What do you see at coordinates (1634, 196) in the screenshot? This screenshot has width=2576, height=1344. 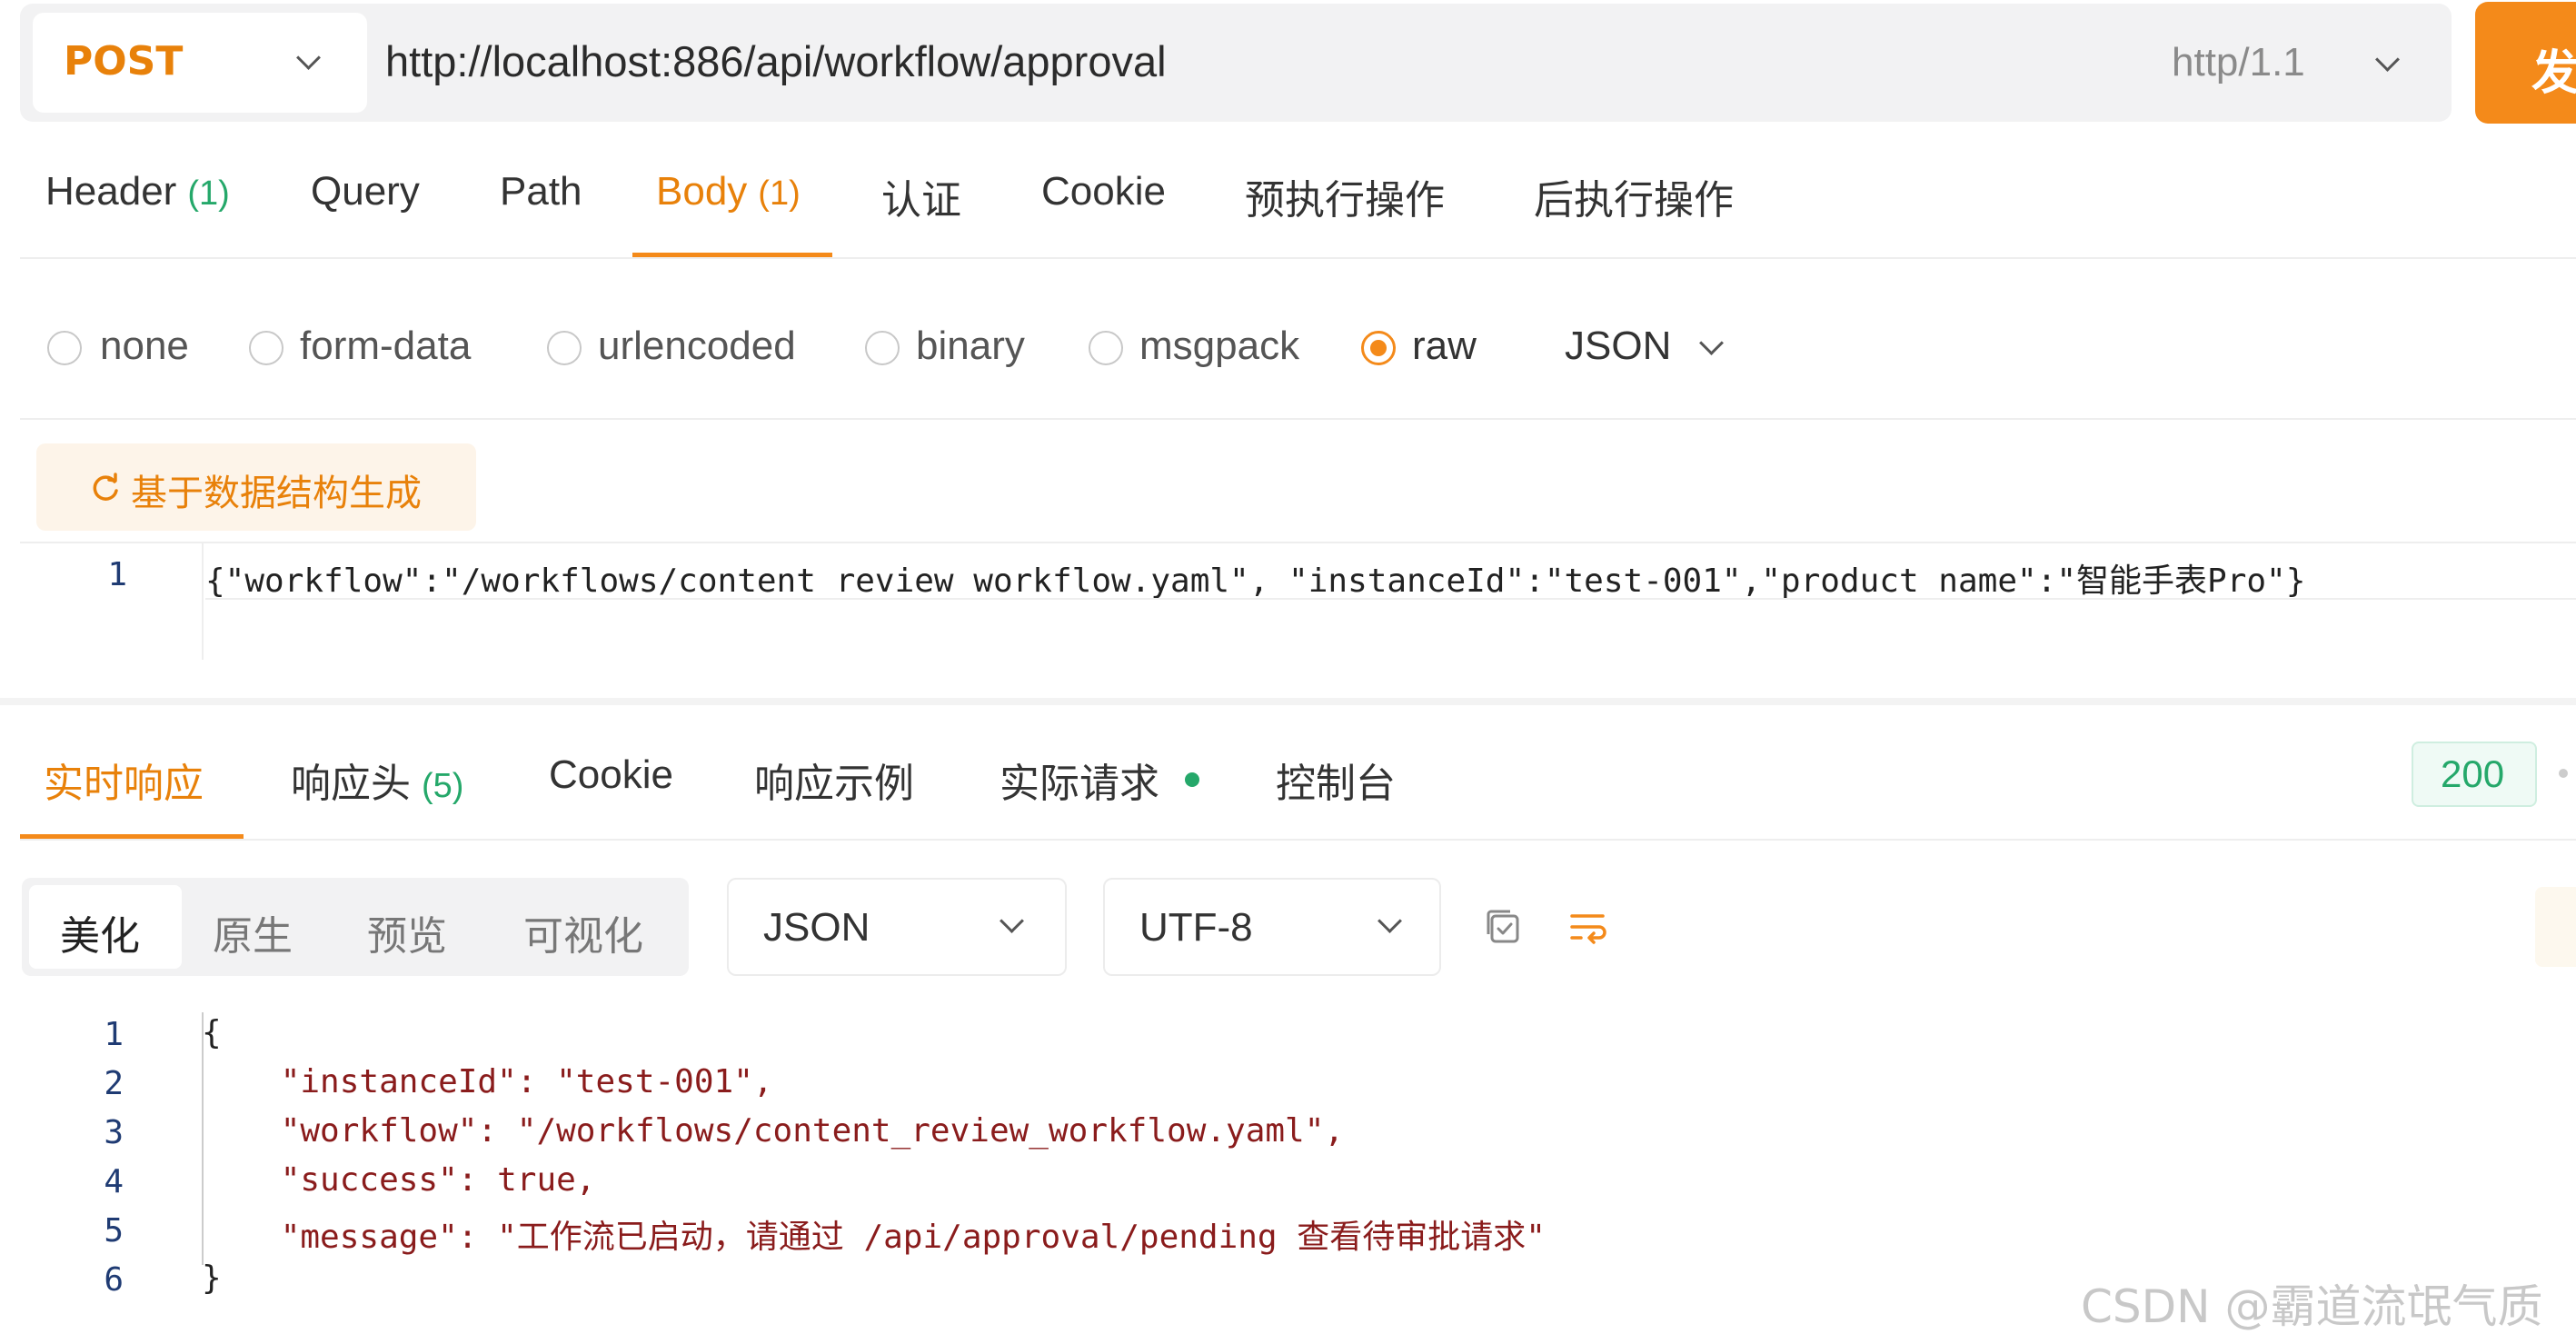 I see `tab-post-request: 后执行操作` at bounding box center [1634, 196].